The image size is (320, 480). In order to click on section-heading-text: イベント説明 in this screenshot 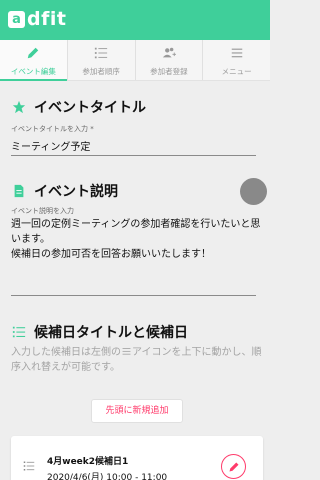, I will do `click(76, 192)`.